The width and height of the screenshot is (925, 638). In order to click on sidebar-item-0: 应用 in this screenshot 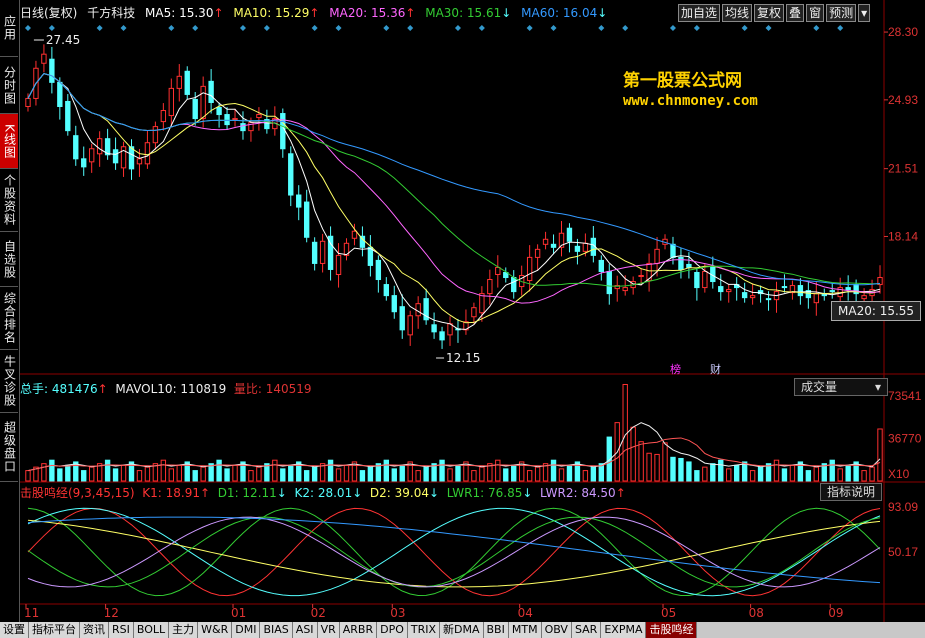, I will do `click(9, 28)`.